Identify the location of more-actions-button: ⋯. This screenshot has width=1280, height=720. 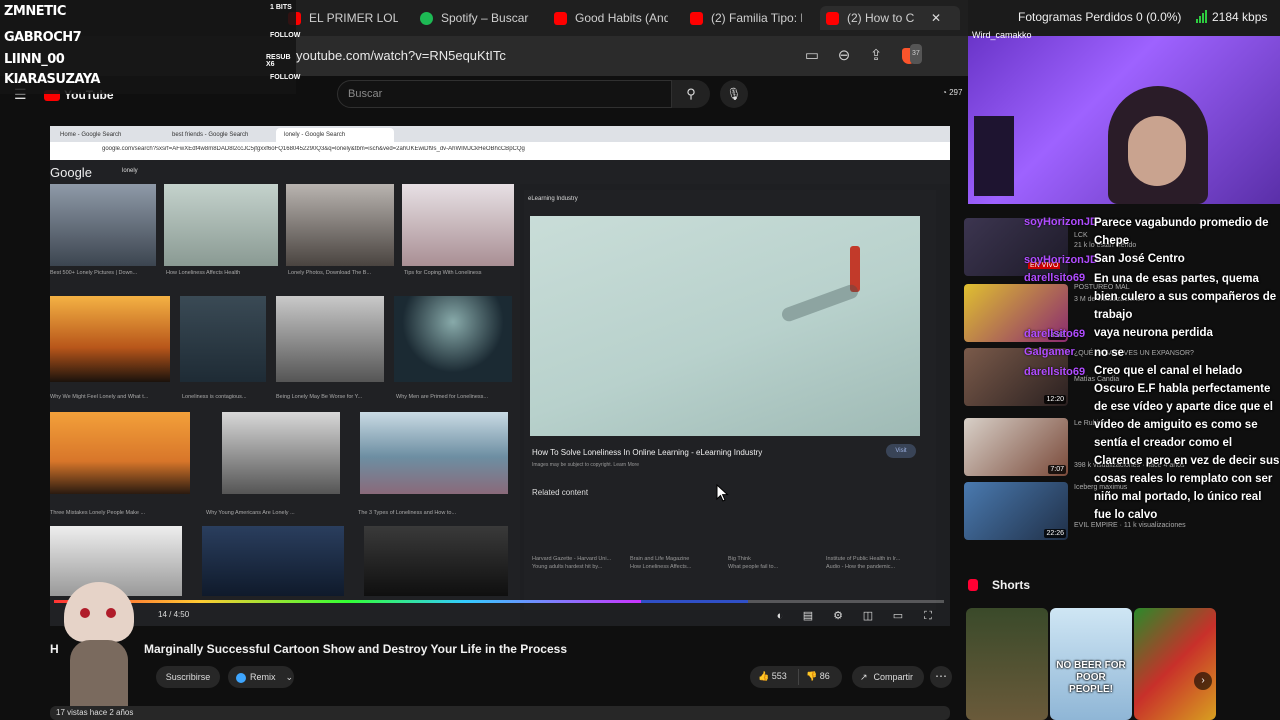
(941, 677).